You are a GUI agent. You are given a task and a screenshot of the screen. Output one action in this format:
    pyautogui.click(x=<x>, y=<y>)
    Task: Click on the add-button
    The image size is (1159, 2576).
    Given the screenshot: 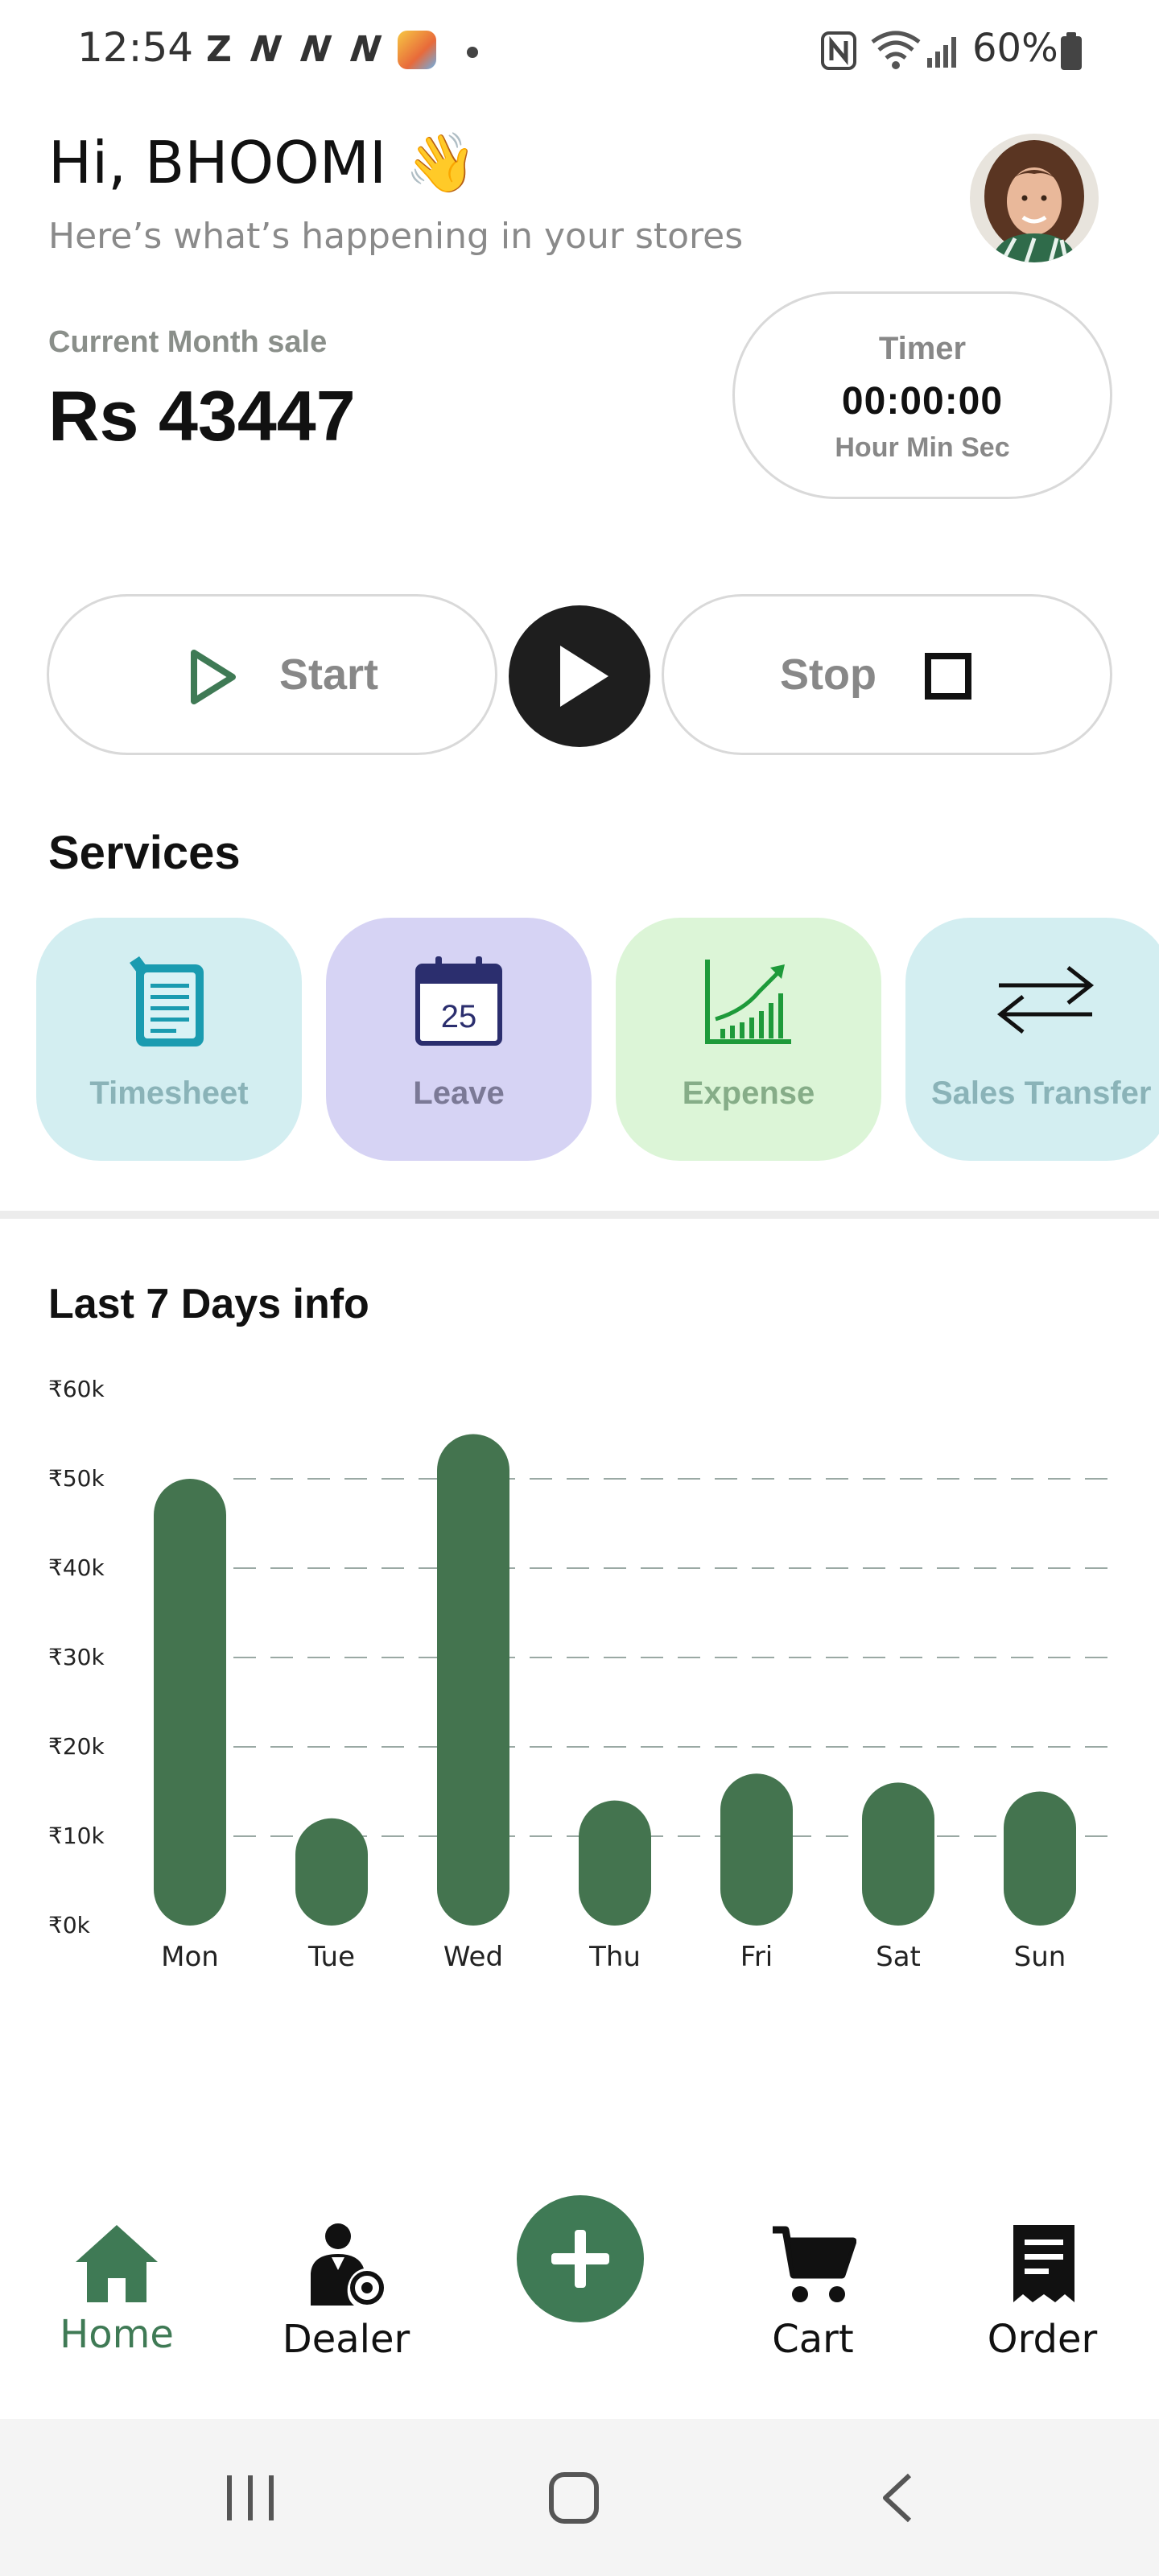 What is the action you would take?
    pyautogui.click(x=580, y=2258)
    